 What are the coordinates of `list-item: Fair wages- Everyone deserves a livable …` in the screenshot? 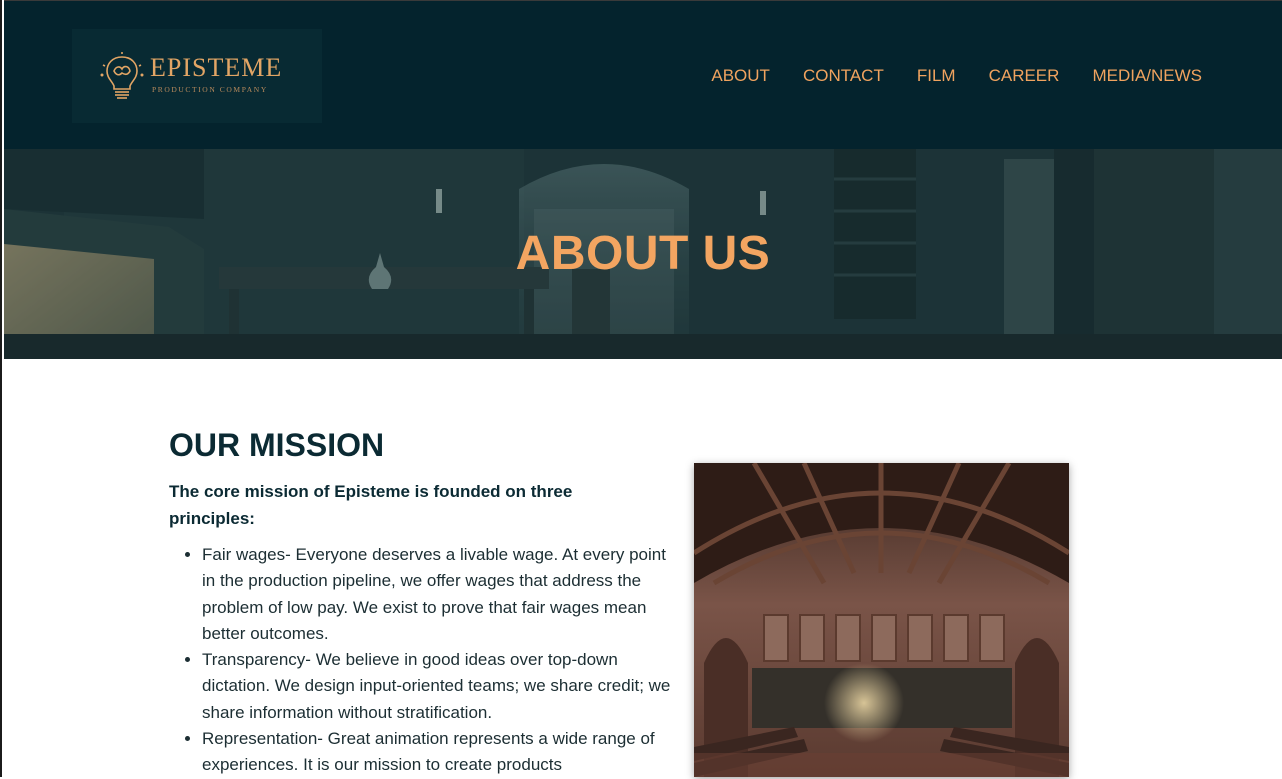 It's located at (437, 594).